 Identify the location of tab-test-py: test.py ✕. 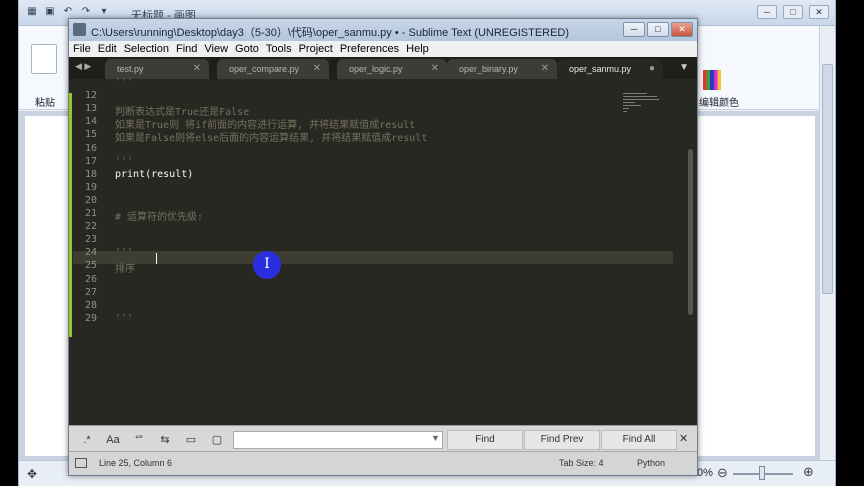
(157, 69).